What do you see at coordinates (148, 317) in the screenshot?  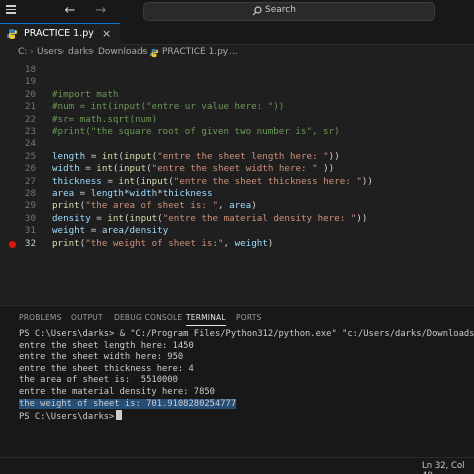 I see `tab-debug-console: DEBUG CONSOLE` at bounding box center [148, 317].